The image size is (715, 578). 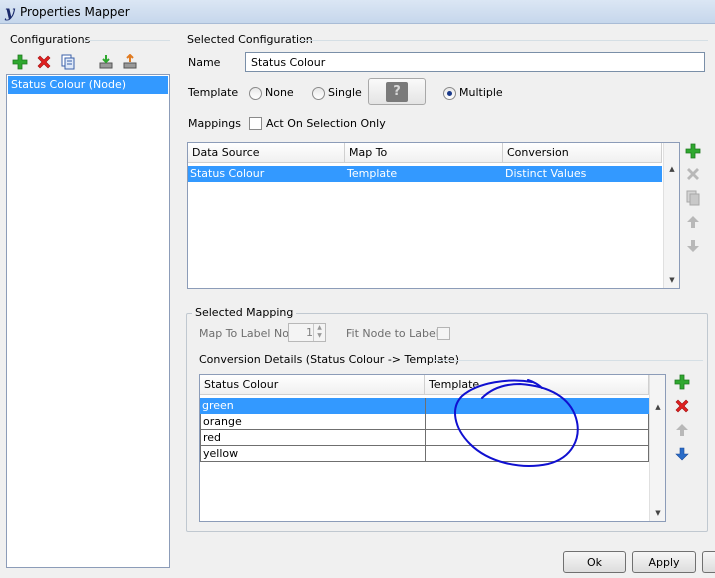 I want to click on conversion-scrollbar: ▲ ▼, so click(x=657, y=448).